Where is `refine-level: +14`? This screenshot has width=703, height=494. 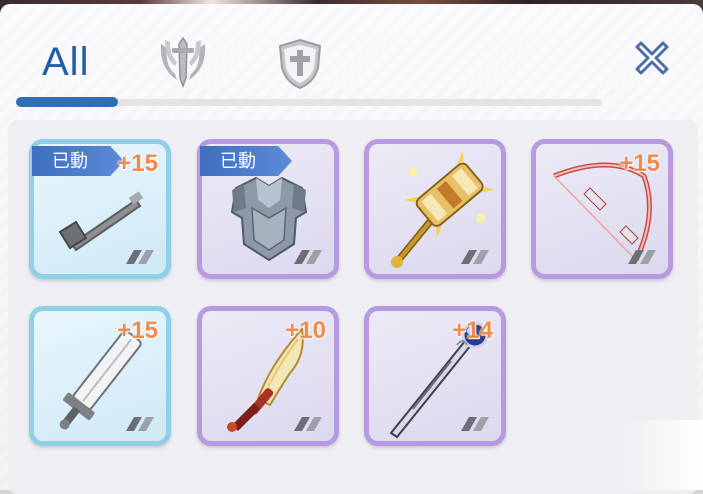
refine-level: +14 is located at coordinates (472, 330).